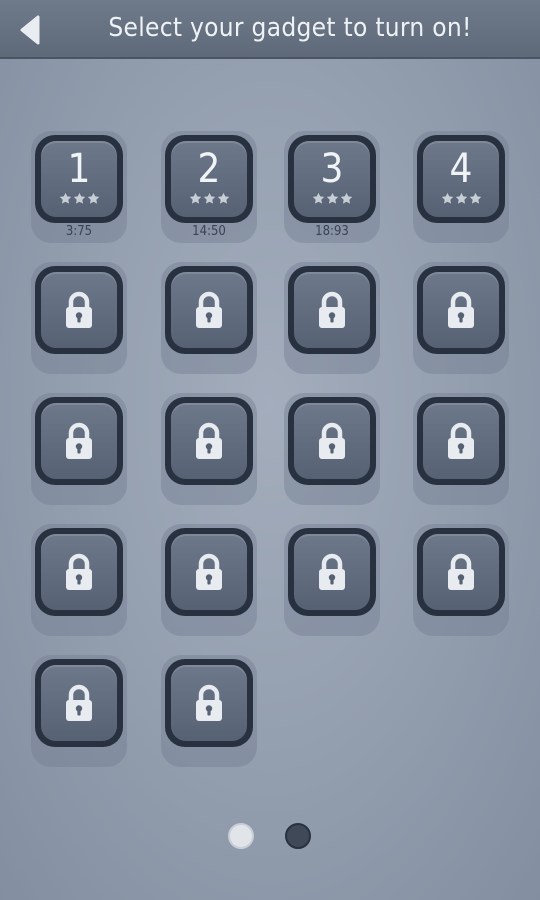  I want to click on level-number: 3, so click(332, 169).